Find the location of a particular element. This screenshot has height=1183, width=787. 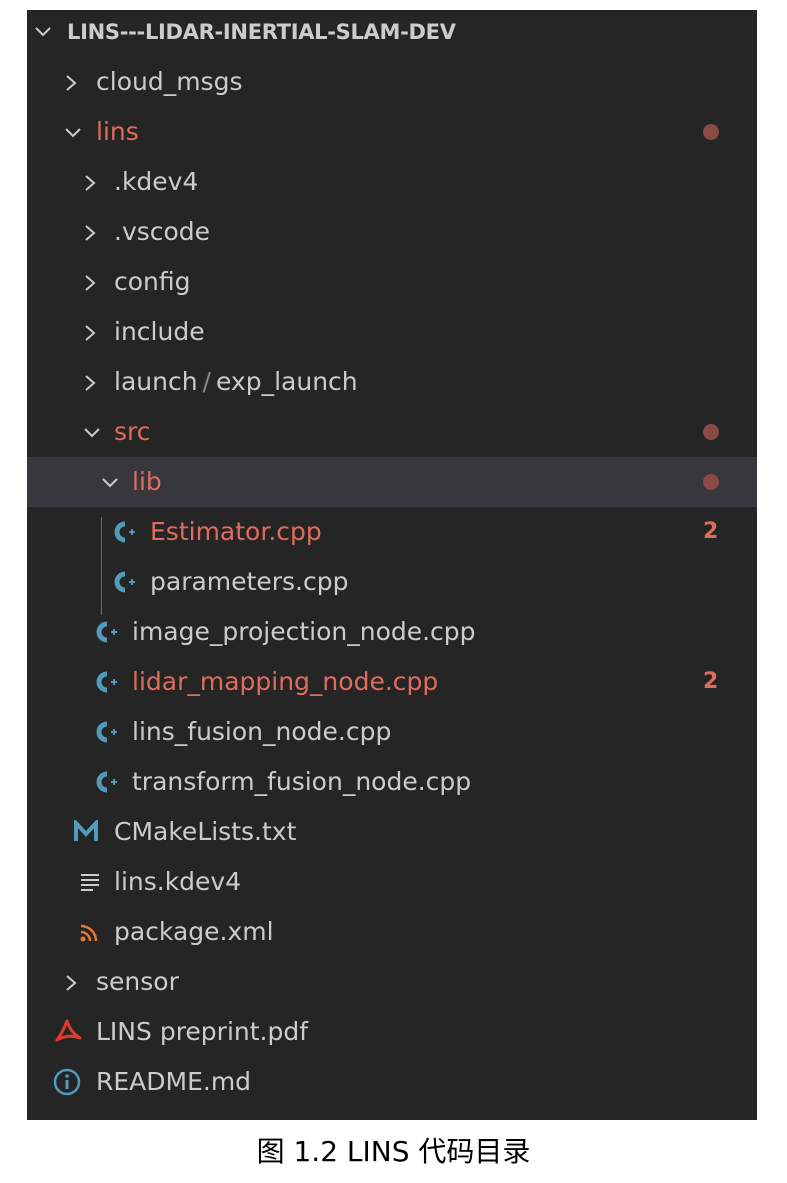

file-row-transform-fusion-node: transform_fusion_node.cpp is located at coordinates (392, 782).